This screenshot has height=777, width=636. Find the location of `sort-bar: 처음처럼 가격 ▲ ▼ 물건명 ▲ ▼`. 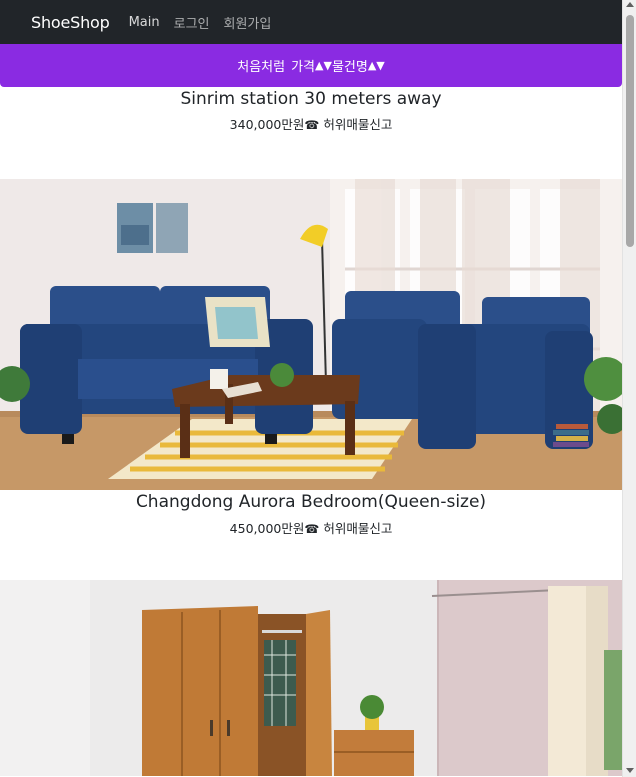

sort-bar: 처음처럼 가격 ▲ ▼ 물건명 ▲ ▼ is located at coordinates (311, 65).